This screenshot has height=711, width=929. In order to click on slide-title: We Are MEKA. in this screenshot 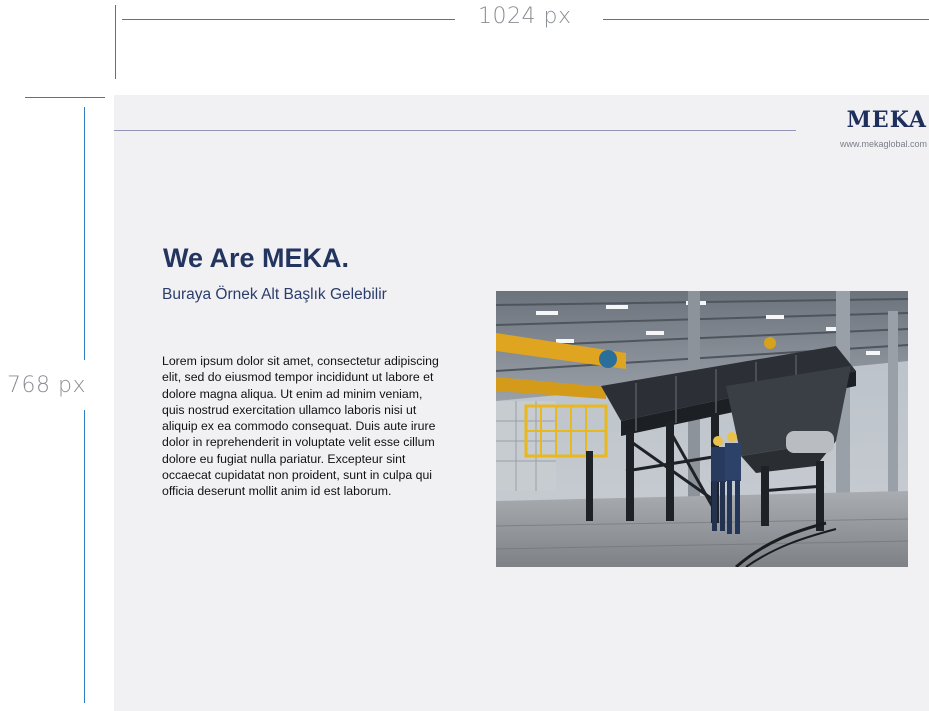, I will do `click(256, 258)`.